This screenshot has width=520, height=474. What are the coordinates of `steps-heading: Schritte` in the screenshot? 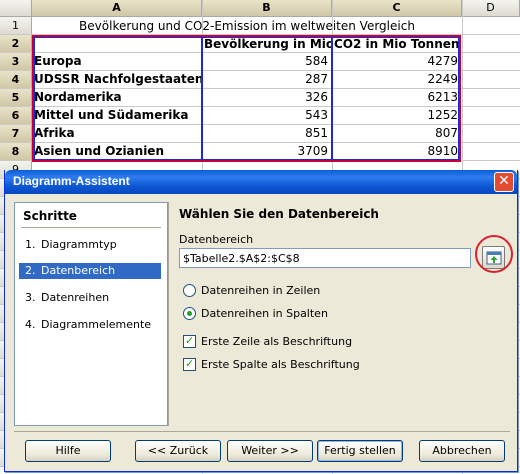 It's located at (50, 216).